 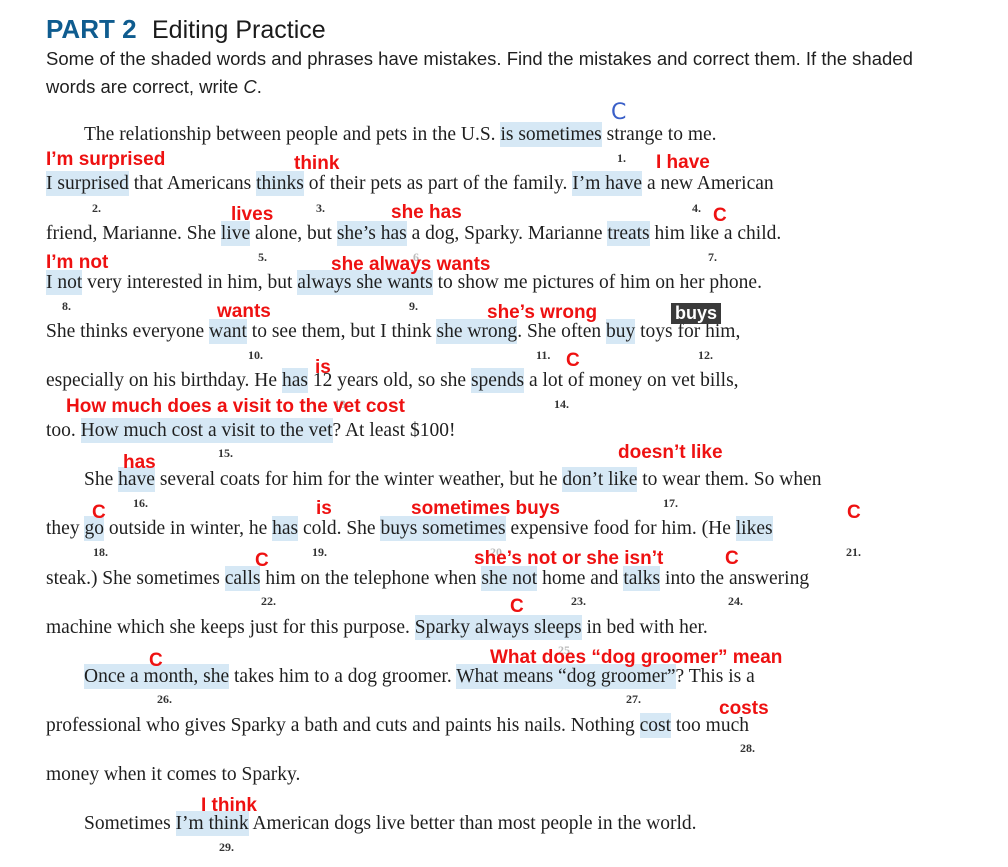 What do you see at coordinates (511, 87) in the screenshot?
I see `instructions-line-2: words are correct, write C.` at bounding box center [511, 87].